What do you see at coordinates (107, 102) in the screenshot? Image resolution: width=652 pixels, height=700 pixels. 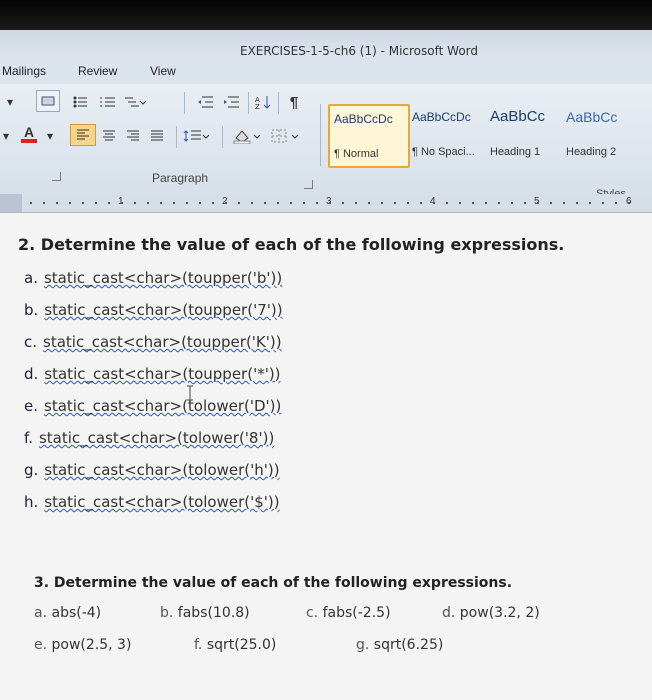 I see `numbering-icon` at bounding box center [107, 102].